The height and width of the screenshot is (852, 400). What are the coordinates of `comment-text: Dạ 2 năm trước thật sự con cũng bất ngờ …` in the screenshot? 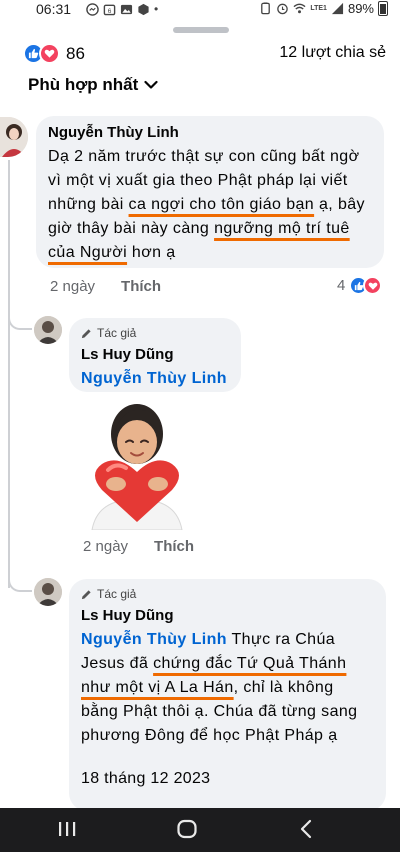 It's located at (210, 205).